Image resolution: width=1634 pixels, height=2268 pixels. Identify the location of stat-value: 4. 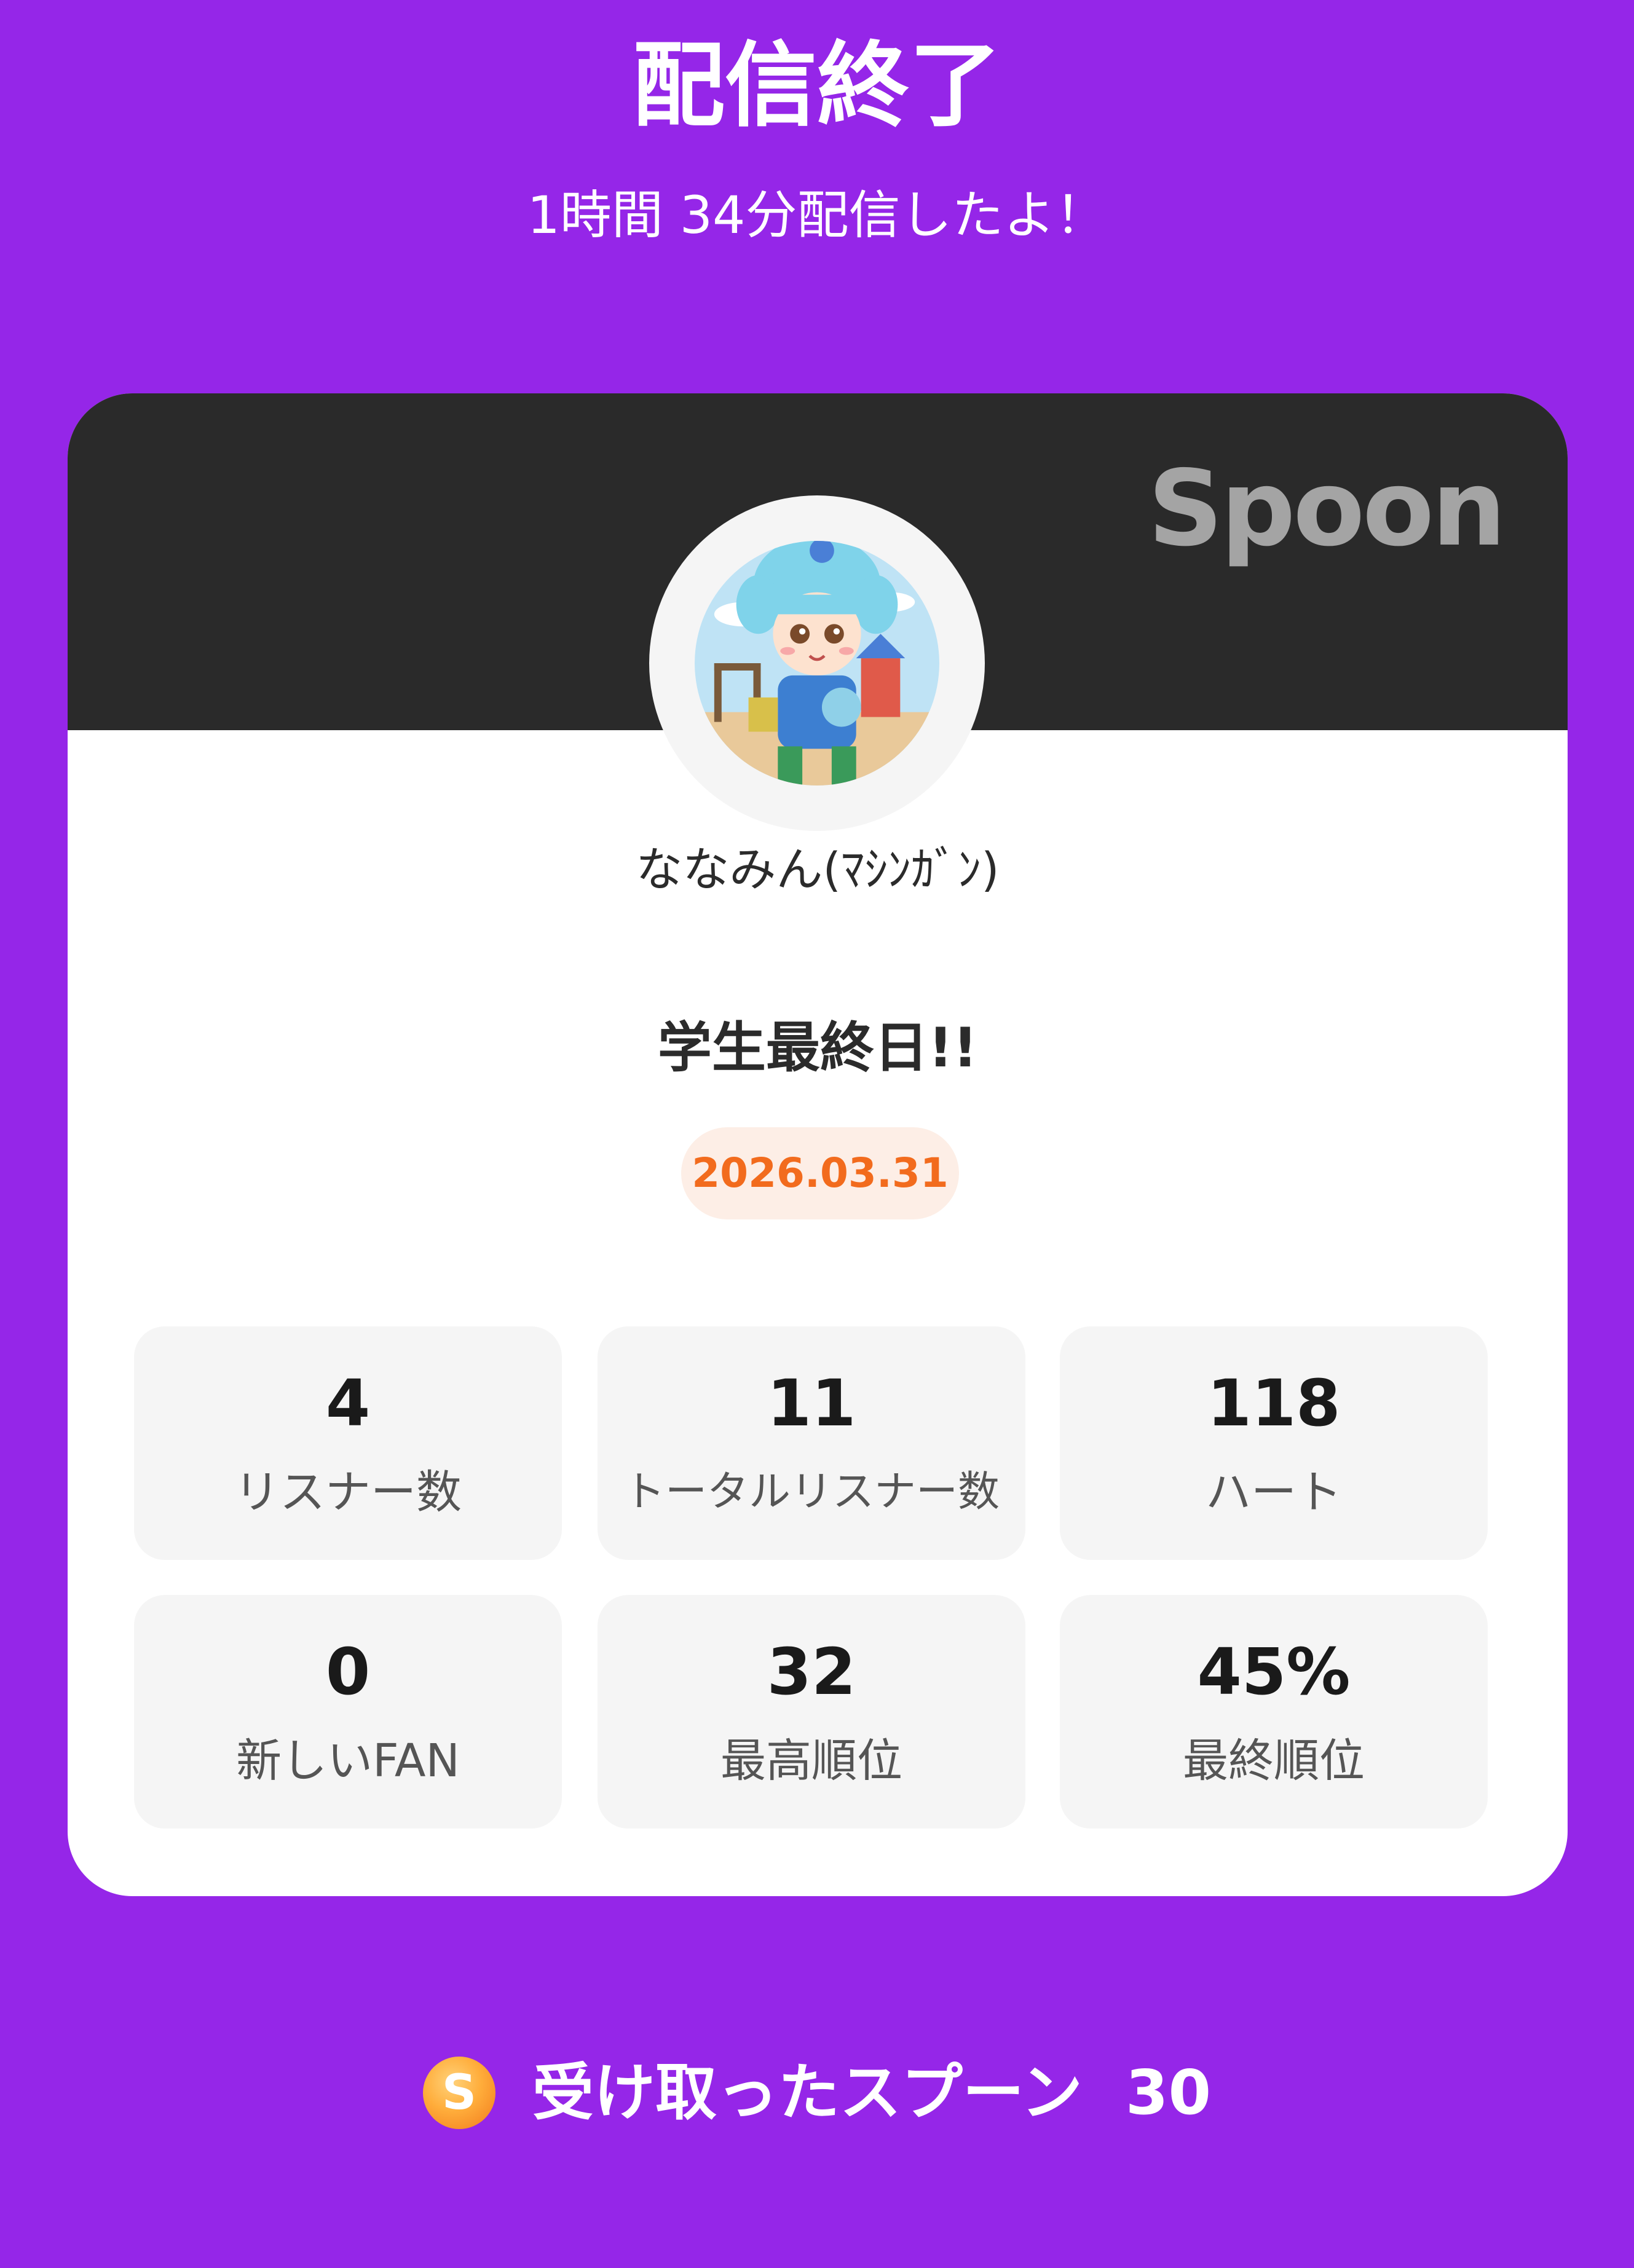
(348, 1403).